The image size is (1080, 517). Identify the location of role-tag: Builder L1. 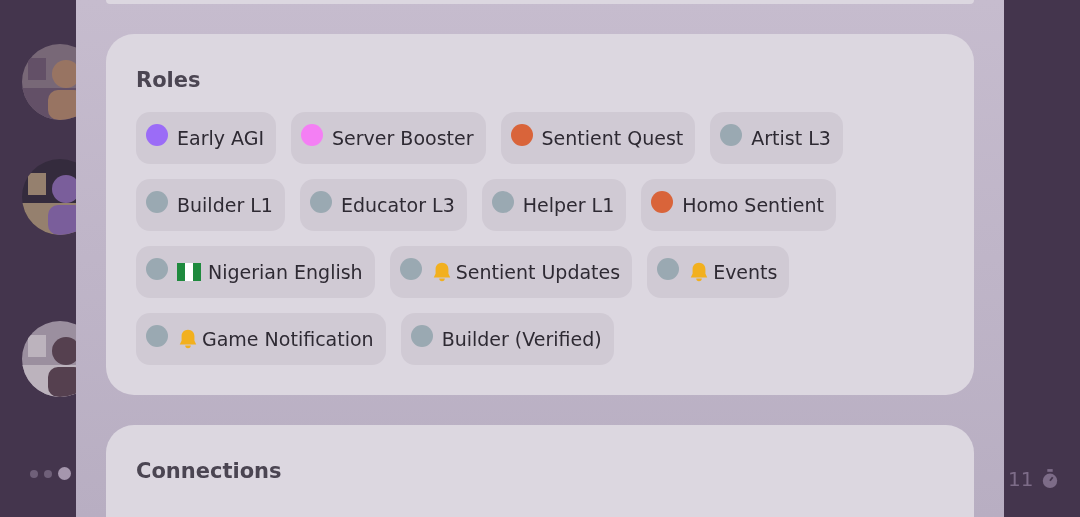
(210, 205).